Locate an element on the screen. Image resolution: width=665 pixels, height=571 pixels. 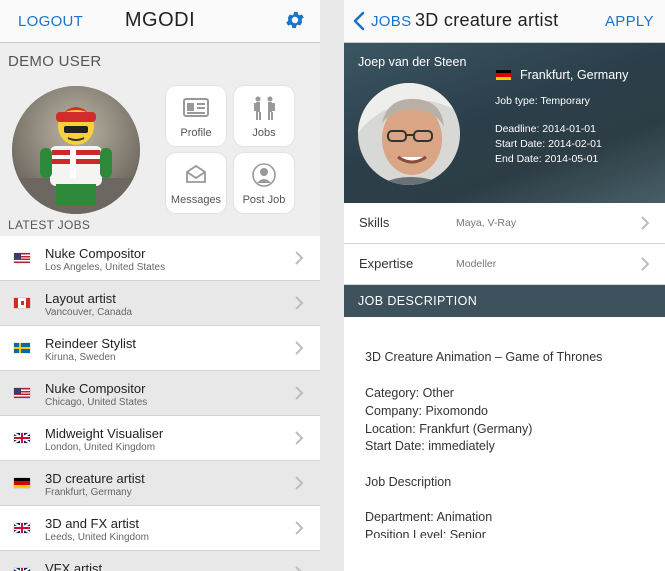
job-item-title: 3D creature artist is located at coordinates (95, 478).